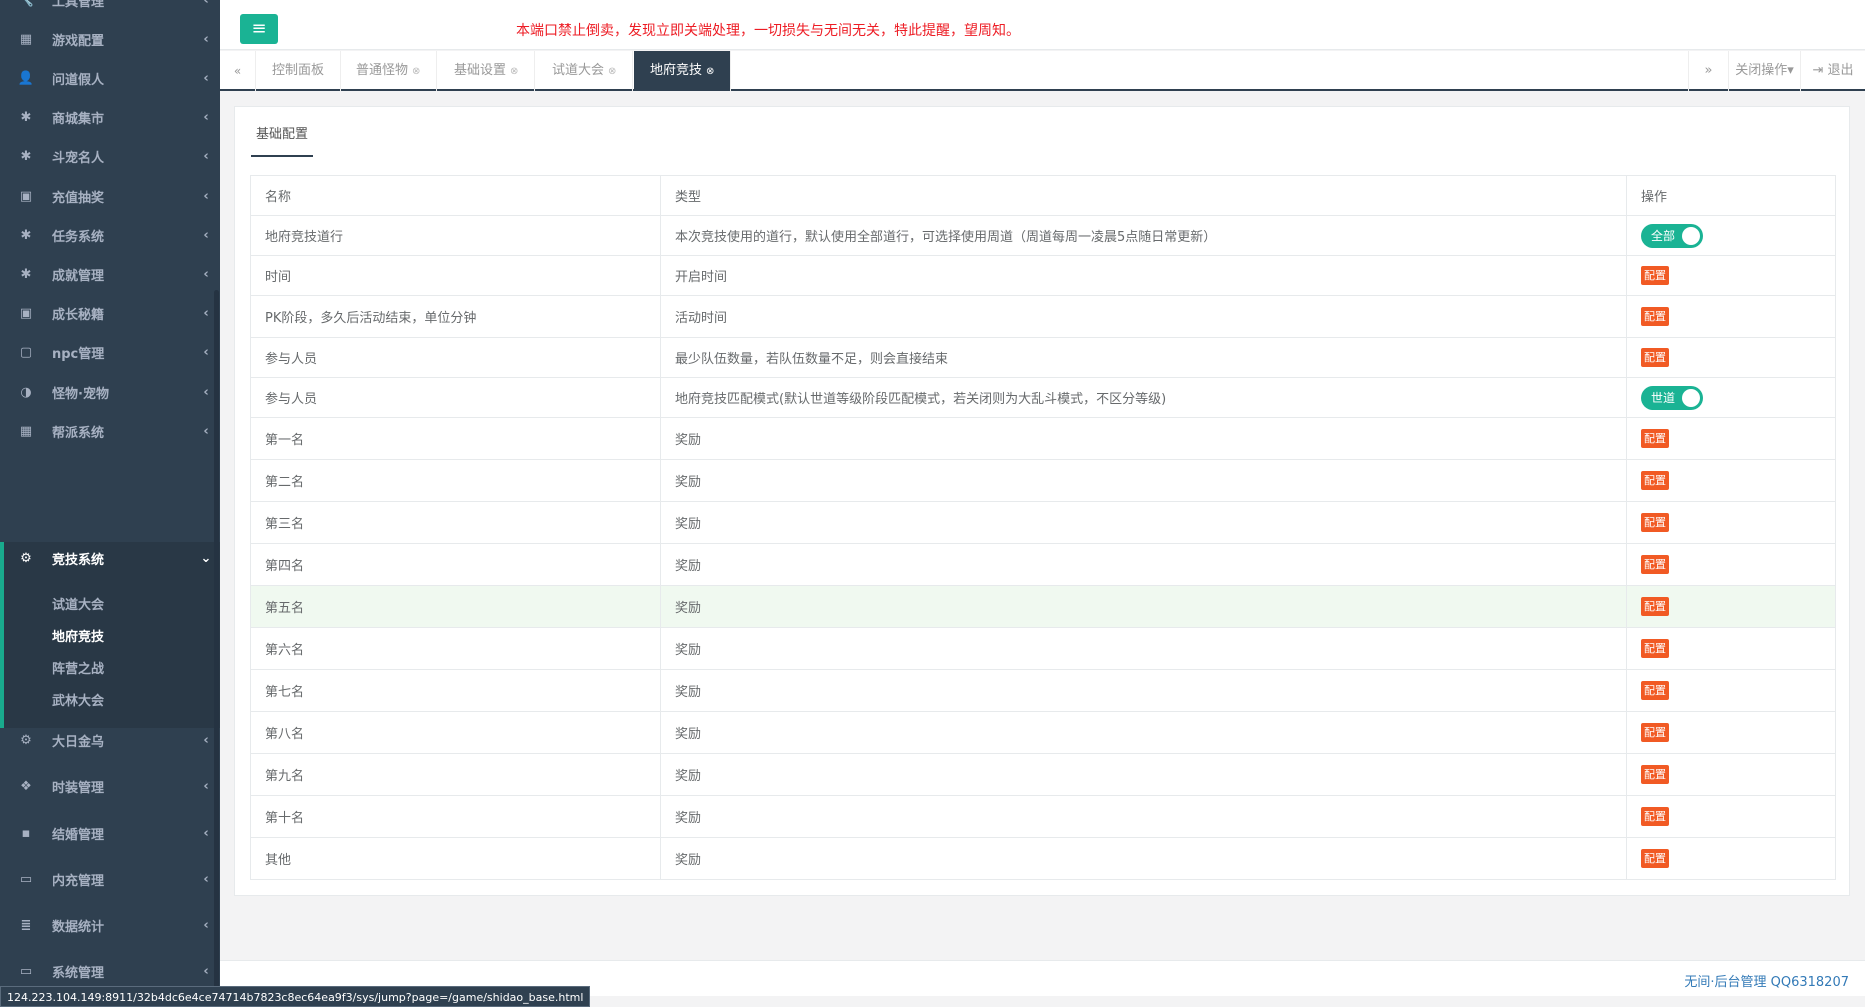 The height and width of the screenshot is (1007, 1865). Describe the element at coordinates (480, 70) in the screenshot. I see `tab-label: 基础设置` at that location.